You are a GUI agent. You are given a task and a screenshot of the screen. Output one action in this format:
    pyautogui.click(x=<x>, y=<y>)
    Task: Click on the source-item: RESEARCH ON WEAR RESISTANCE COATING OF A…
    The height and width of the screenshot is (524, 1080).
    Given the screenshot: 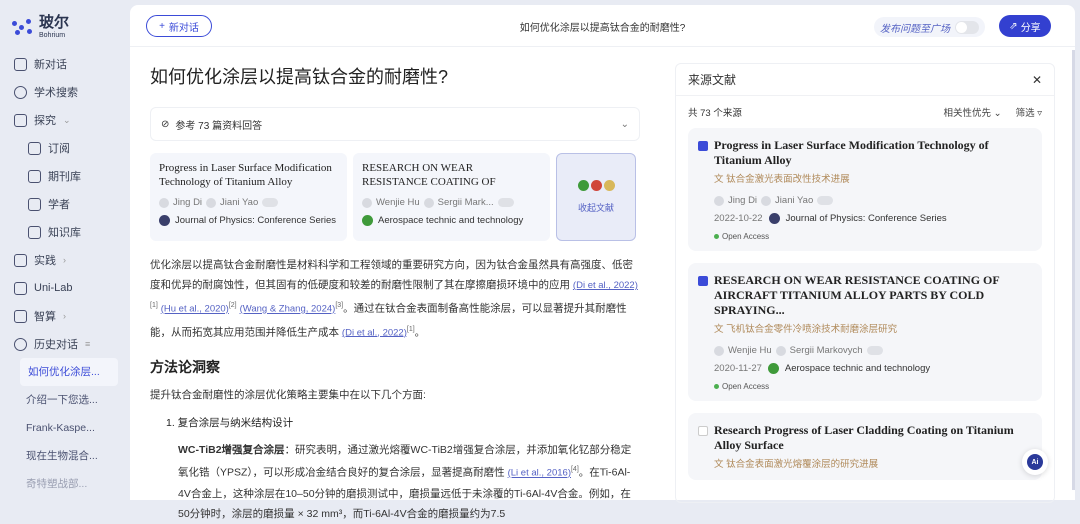 What is the action you would take?
    pyautogui.click(x=865, y=332)
    